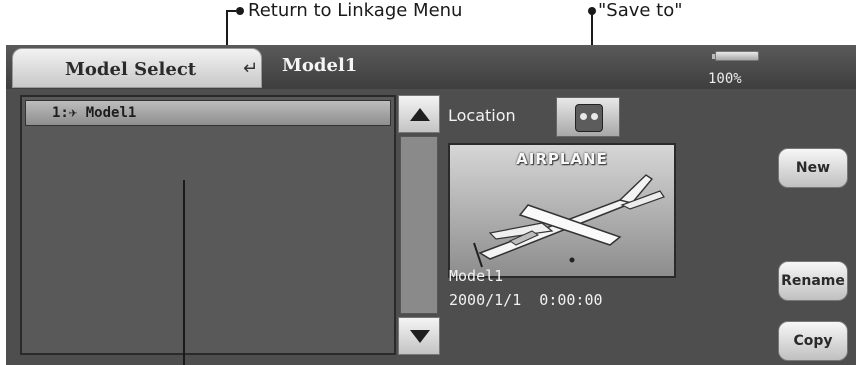 This screenshot has height=365, width=856. What do you see at coordinates (526, 300) in the screenshot?
I see `model-info-date: 2000/1/1 0:00:00` at bounding box center [526, 300].